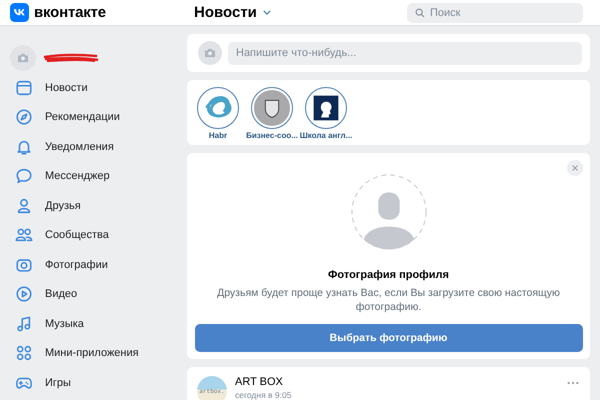 The image size is (600, 400). I want to click on user-icon, so click(24, 205).